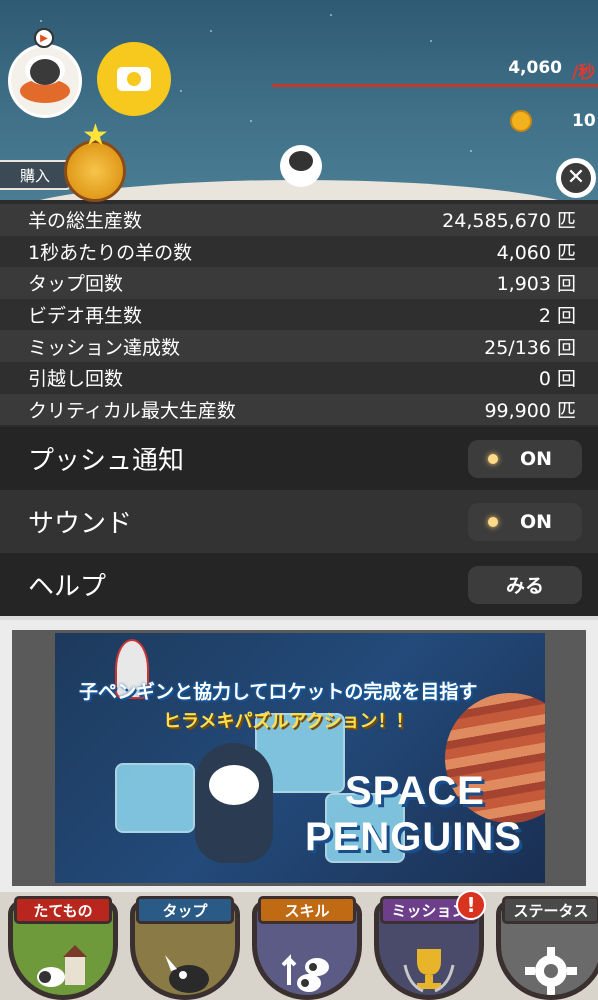 This screenshot has height=1000, width=598. I want to click on penguin-icon, so click(234, 803).